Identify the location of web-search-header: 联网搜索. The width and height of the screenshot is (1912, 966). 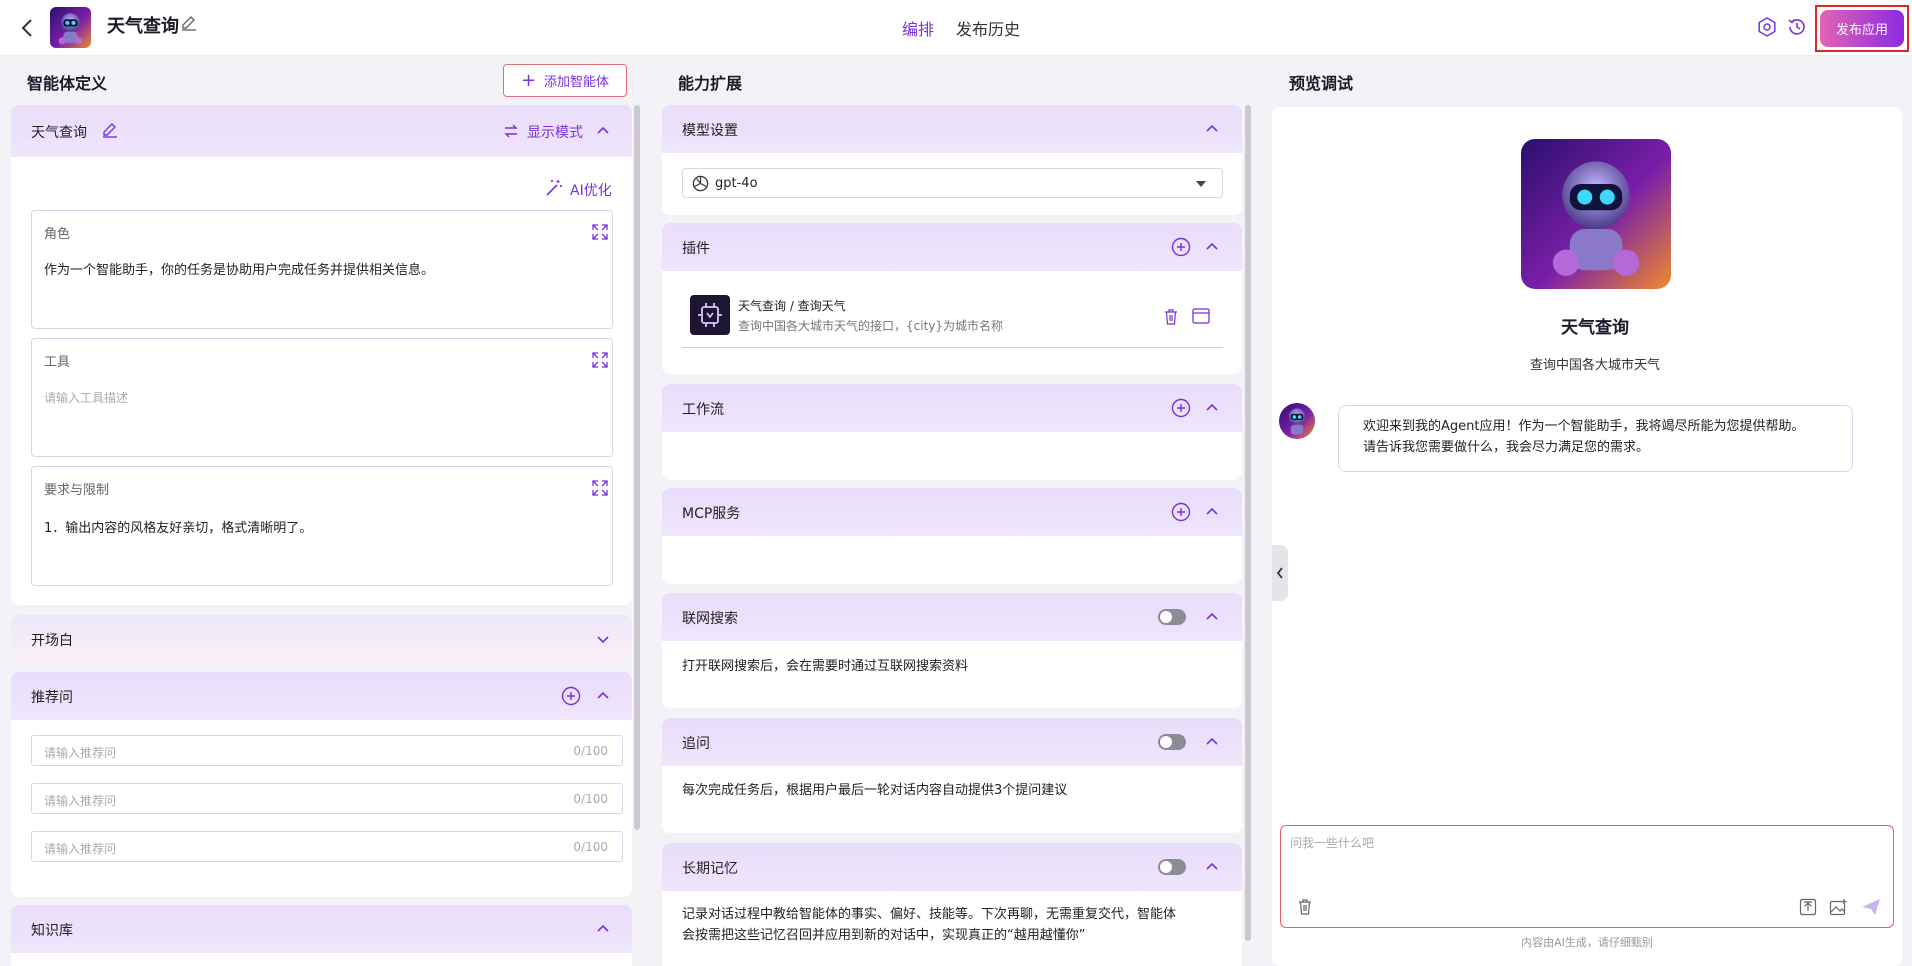
(952, 617).